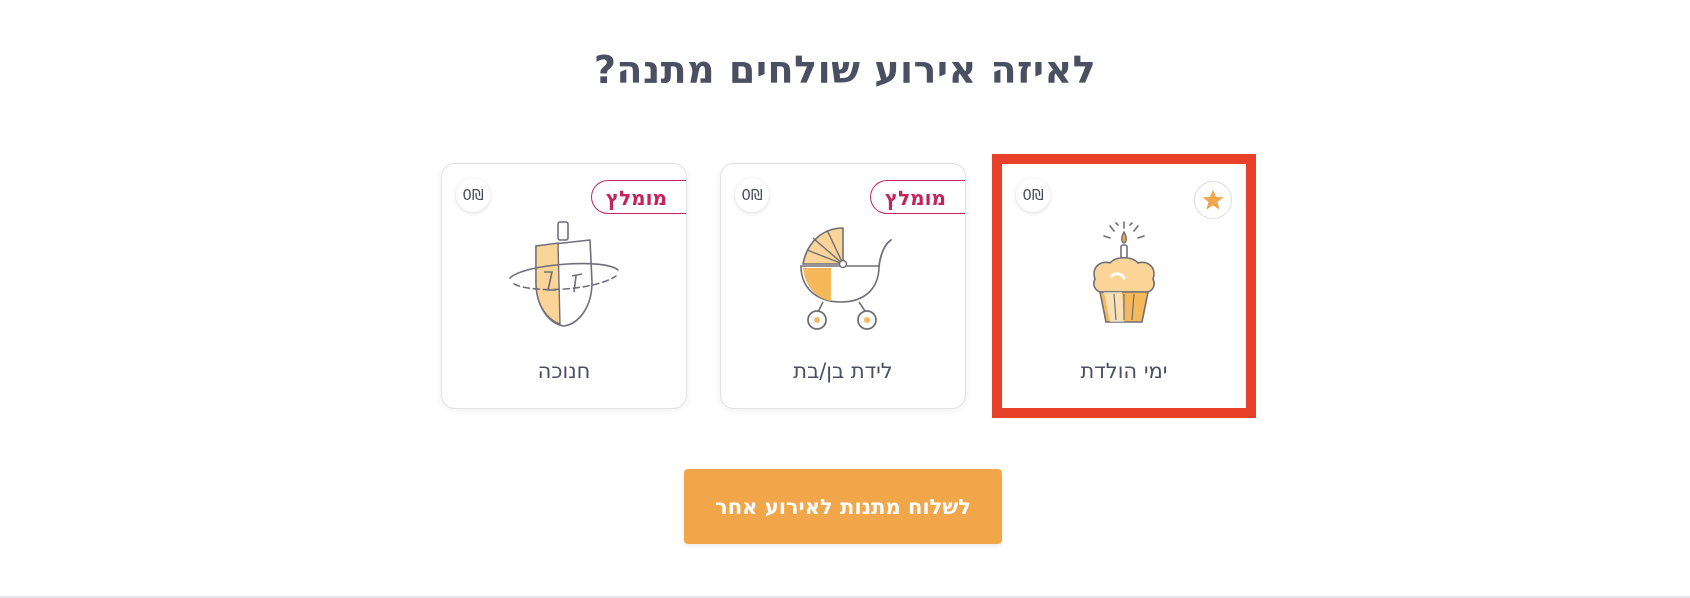 Image resolution: width=1690 pixels, height=598 pixels. I want to click on card-label: חנוכה, so click(564, 371).